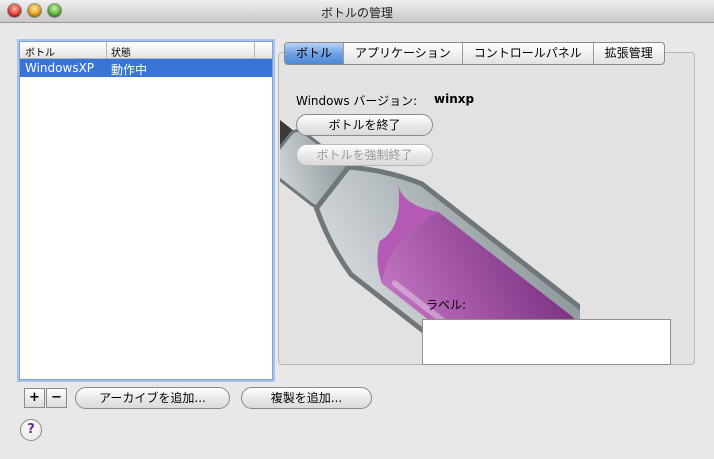 The height and width of the screenshot is (459, 714). Describe the element at coordinates (31, 430) in the screenshot. I see `help-icon: ?` at that location.